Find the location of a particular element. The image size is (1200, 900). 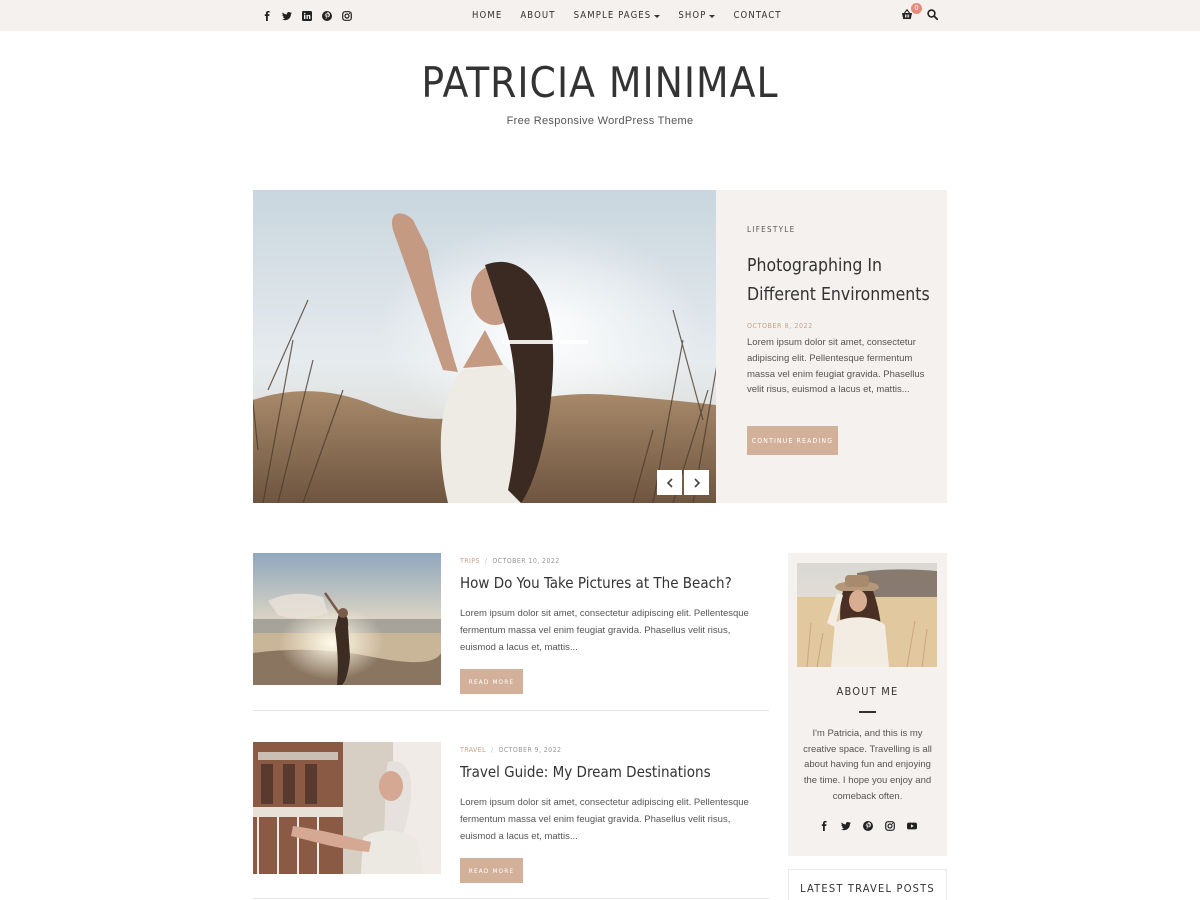

slider-next-button is located at coordinates (696, 482).